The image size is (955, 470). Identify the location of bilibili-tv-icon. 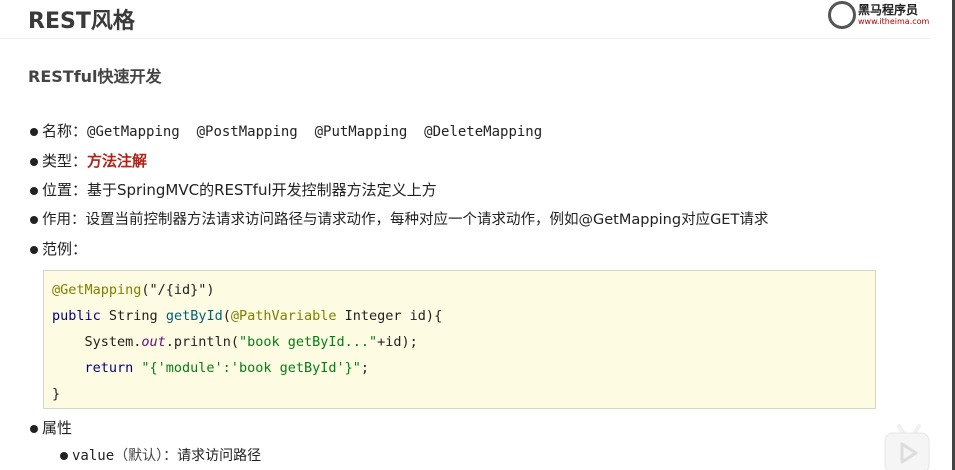
(907, 445).